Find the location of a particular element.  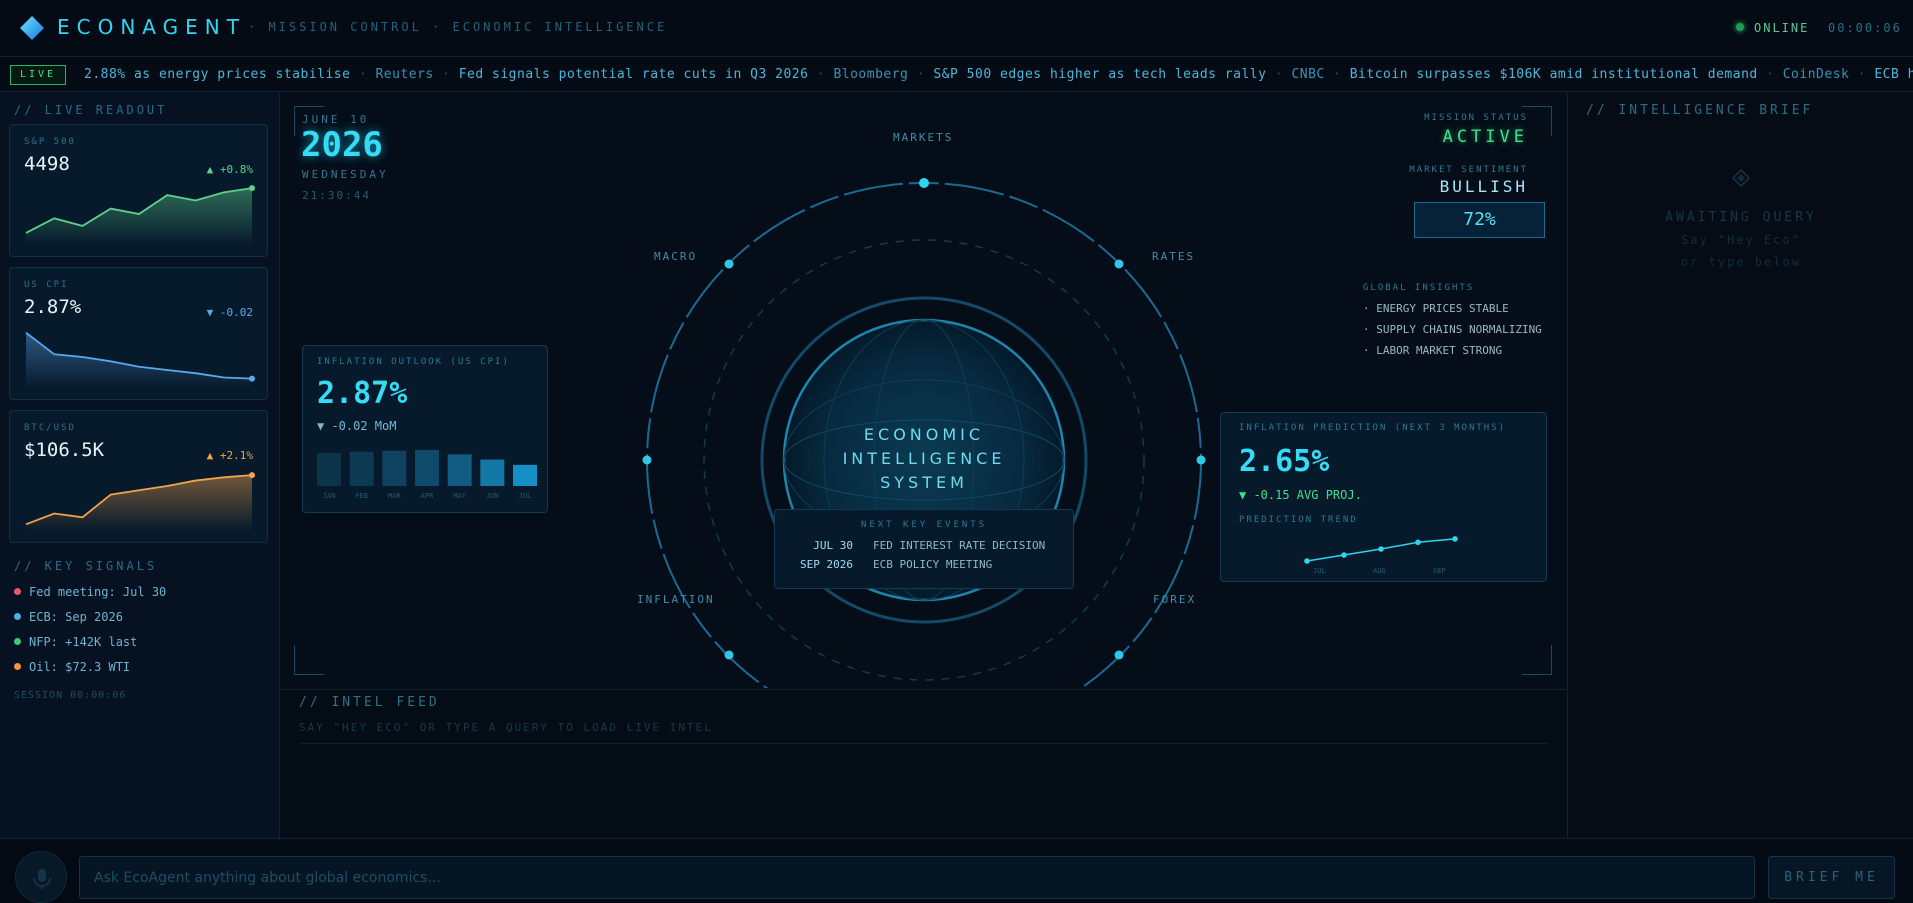

query-input is located at coordinates (917, 877).